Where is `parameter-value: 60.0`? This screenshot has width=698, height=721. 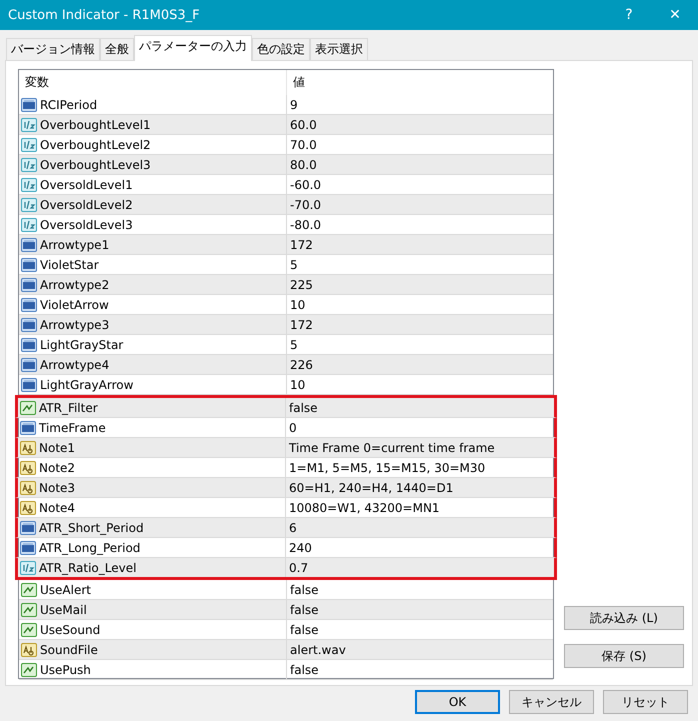 parameter-value: 60.0 is located at coordinates (303, 125).